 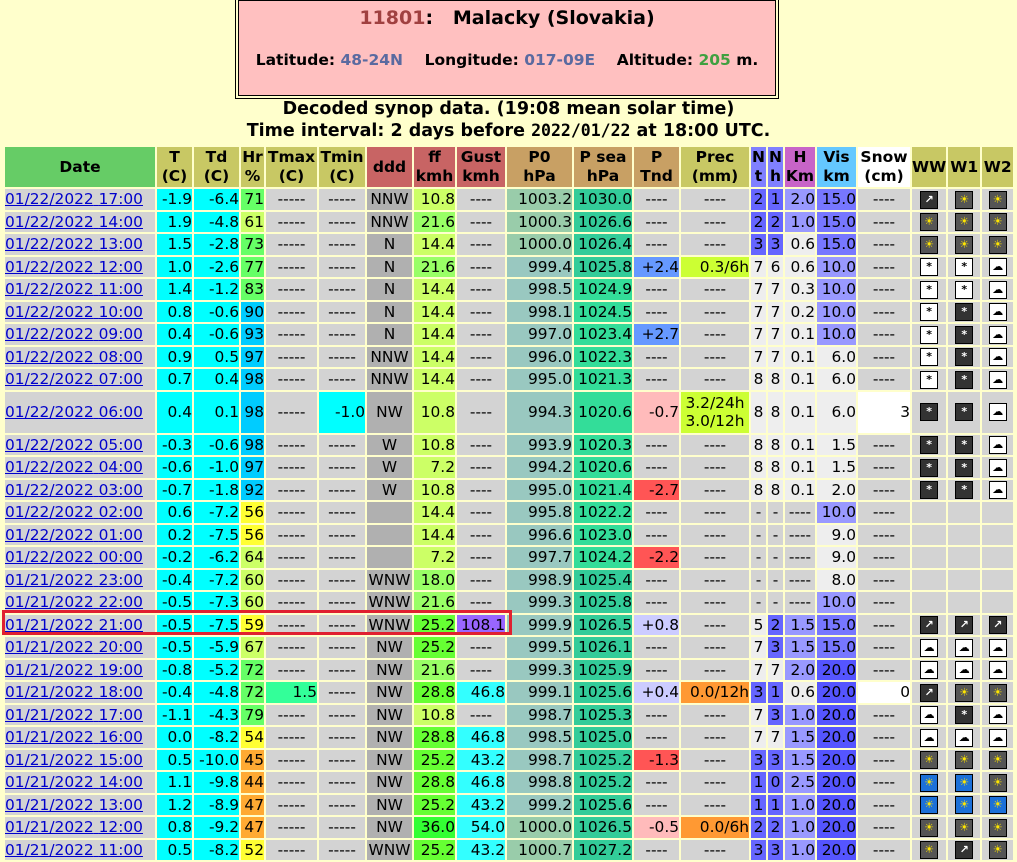 What do you see at coordinates (216, 512) in the screenshot?
I see `td-cell: -7.2` at bounding box center [216, 512].